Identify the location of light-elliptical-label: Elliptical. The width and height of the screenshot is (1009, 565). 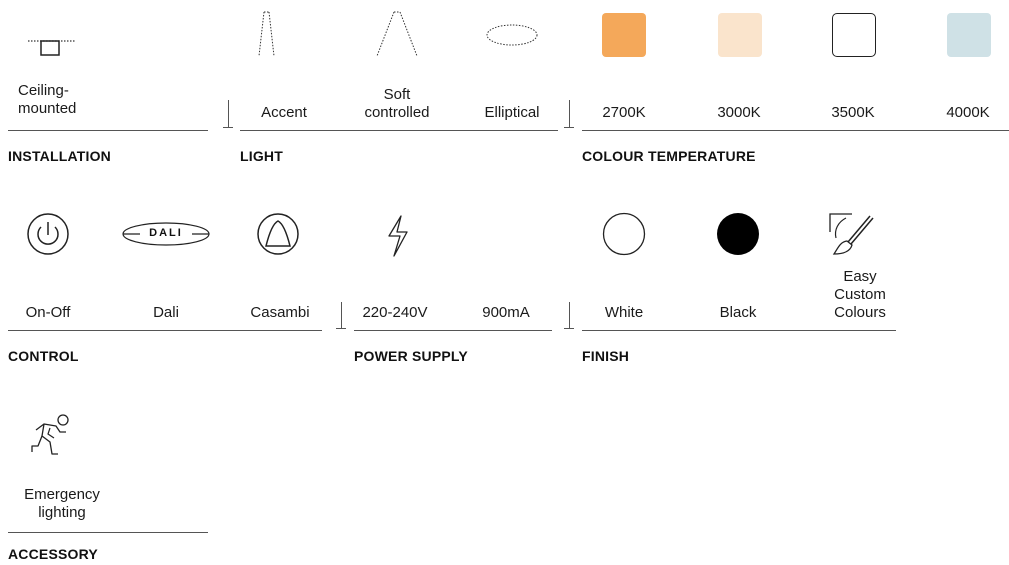
(512, 112).